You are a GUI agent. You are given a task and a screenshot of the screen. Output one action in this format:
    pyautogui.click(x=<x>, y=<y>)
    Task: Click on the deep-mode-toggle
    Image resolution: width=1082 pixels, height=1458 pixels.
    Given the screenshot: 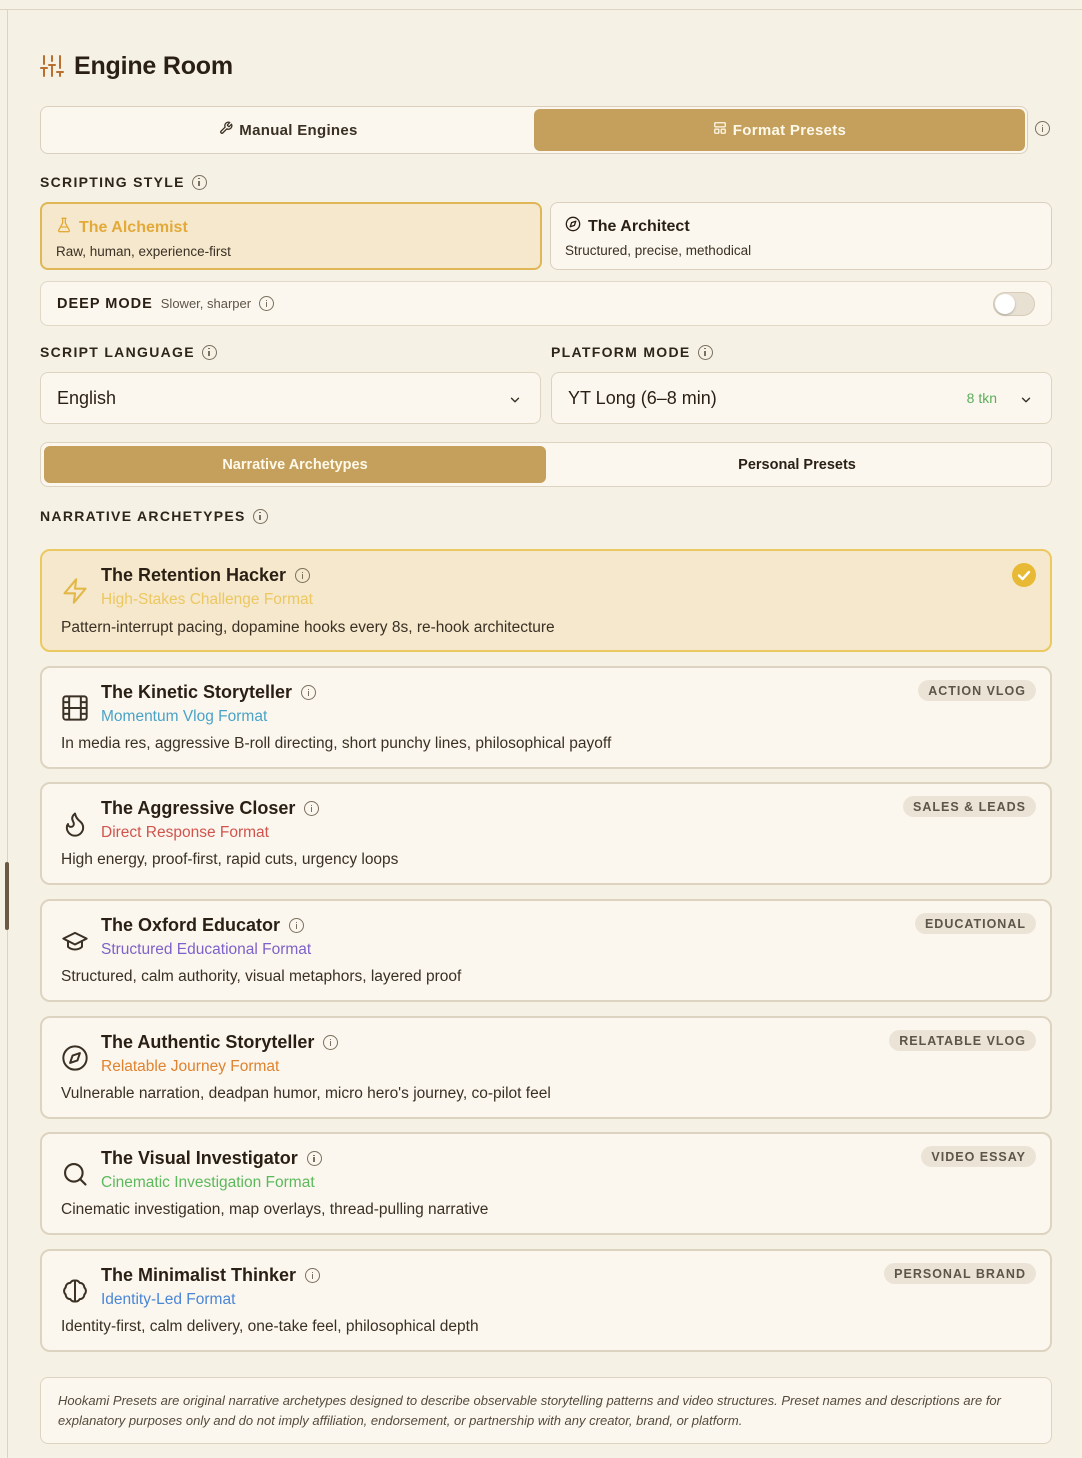 What is the action you would take?
    pyautogui.click(x=1014, y=304)
    